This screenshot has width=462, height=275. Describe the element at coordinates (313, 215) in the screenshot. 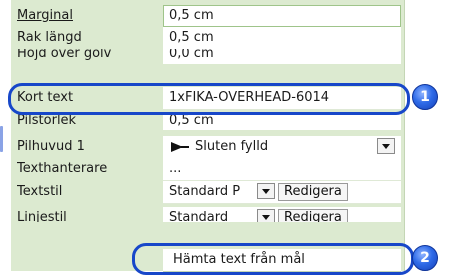

I see `edit-linjestil-button: Redigera` at that location.